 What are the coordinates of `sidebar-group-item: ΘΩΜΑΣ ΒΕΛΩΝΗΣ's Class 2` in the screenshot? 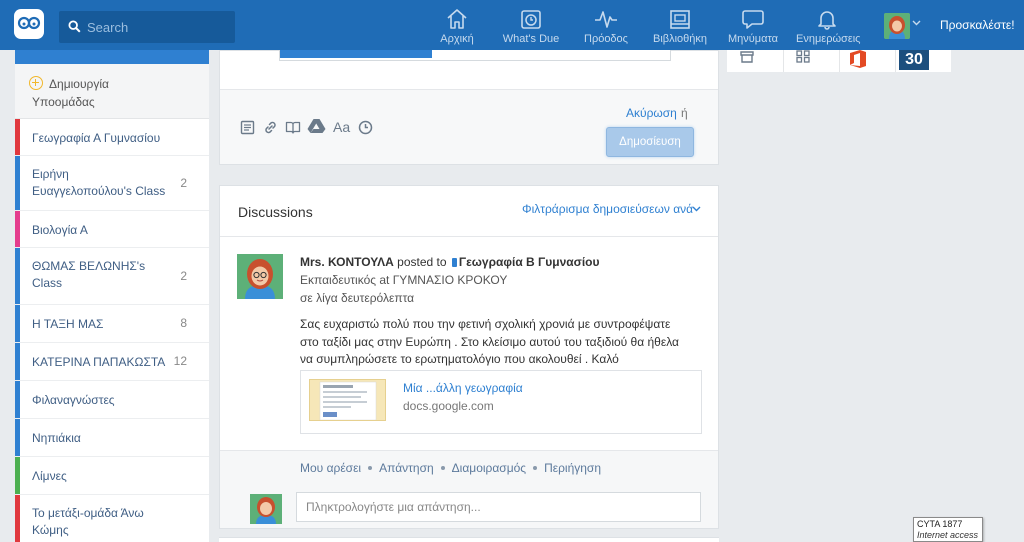 It's located at (112, 276).